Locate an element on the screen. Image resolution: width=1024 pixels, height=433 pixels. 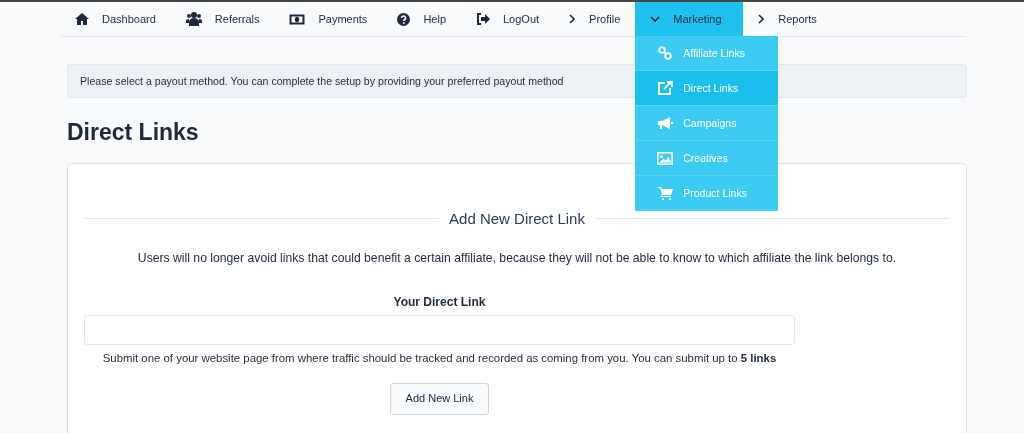
cart-icon is located at coordinates (665, 193).